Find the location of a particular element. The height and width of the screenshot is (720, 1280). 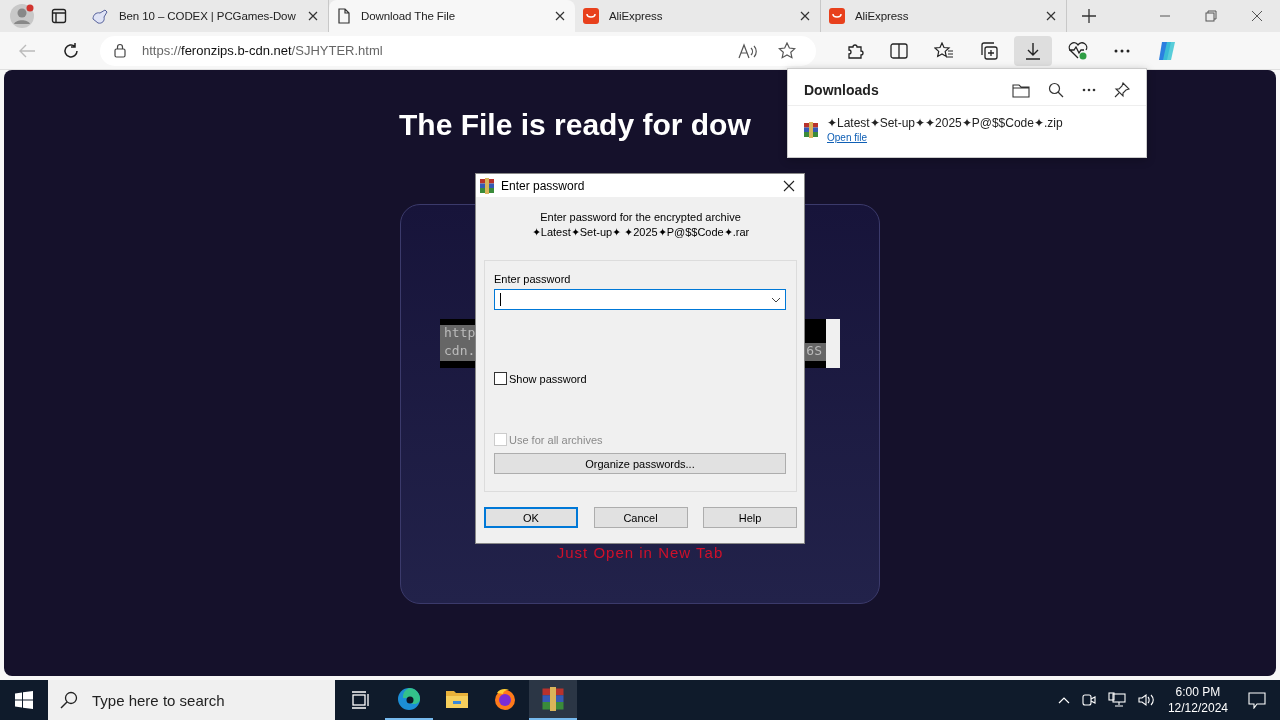

address-bar: https://feronzips.b-cdn.net/SJHYTER.html is located at coordinates (458, 50).